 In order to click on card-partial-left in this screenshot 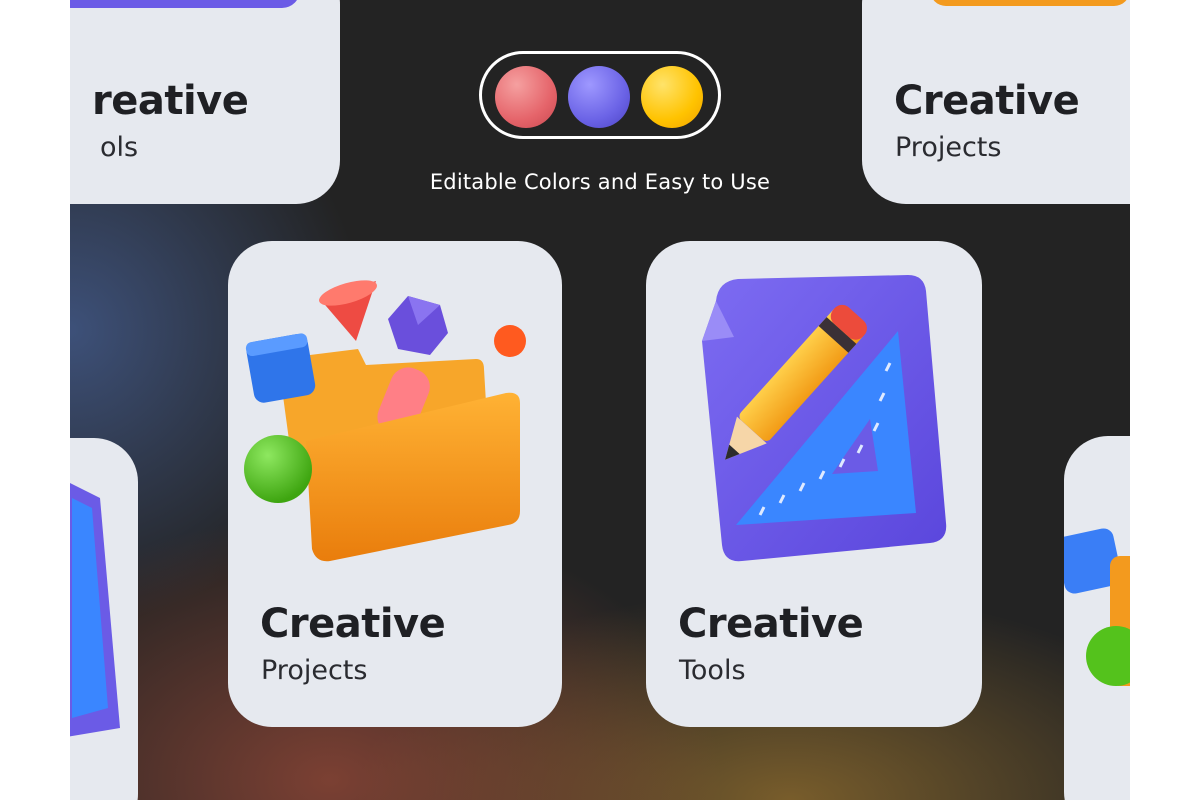, I will do `click(104, 619)`.